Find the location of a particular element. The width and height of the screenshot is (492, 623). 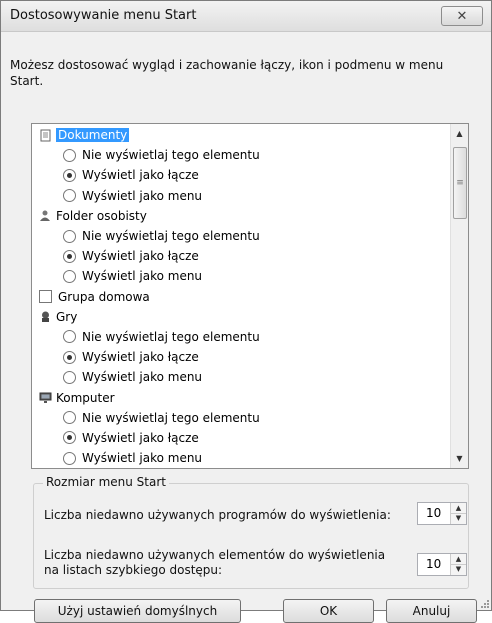

item-label: Komputer is located at coordinates (85, 397).